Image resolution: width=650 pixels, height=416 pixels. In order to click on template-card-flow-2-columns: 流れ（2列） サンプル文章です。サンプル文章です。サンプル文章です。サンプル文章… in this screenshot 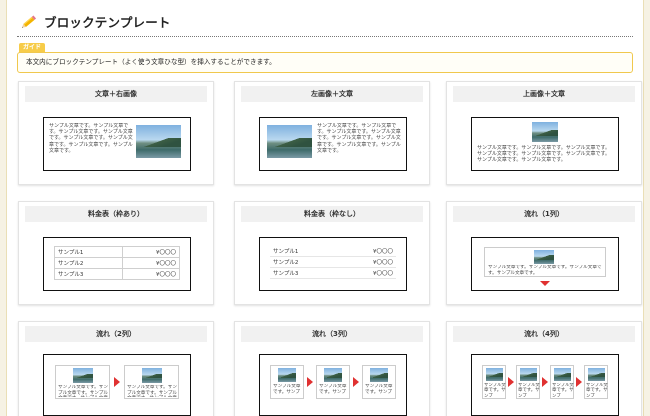, I will do `click(116, 368)`.